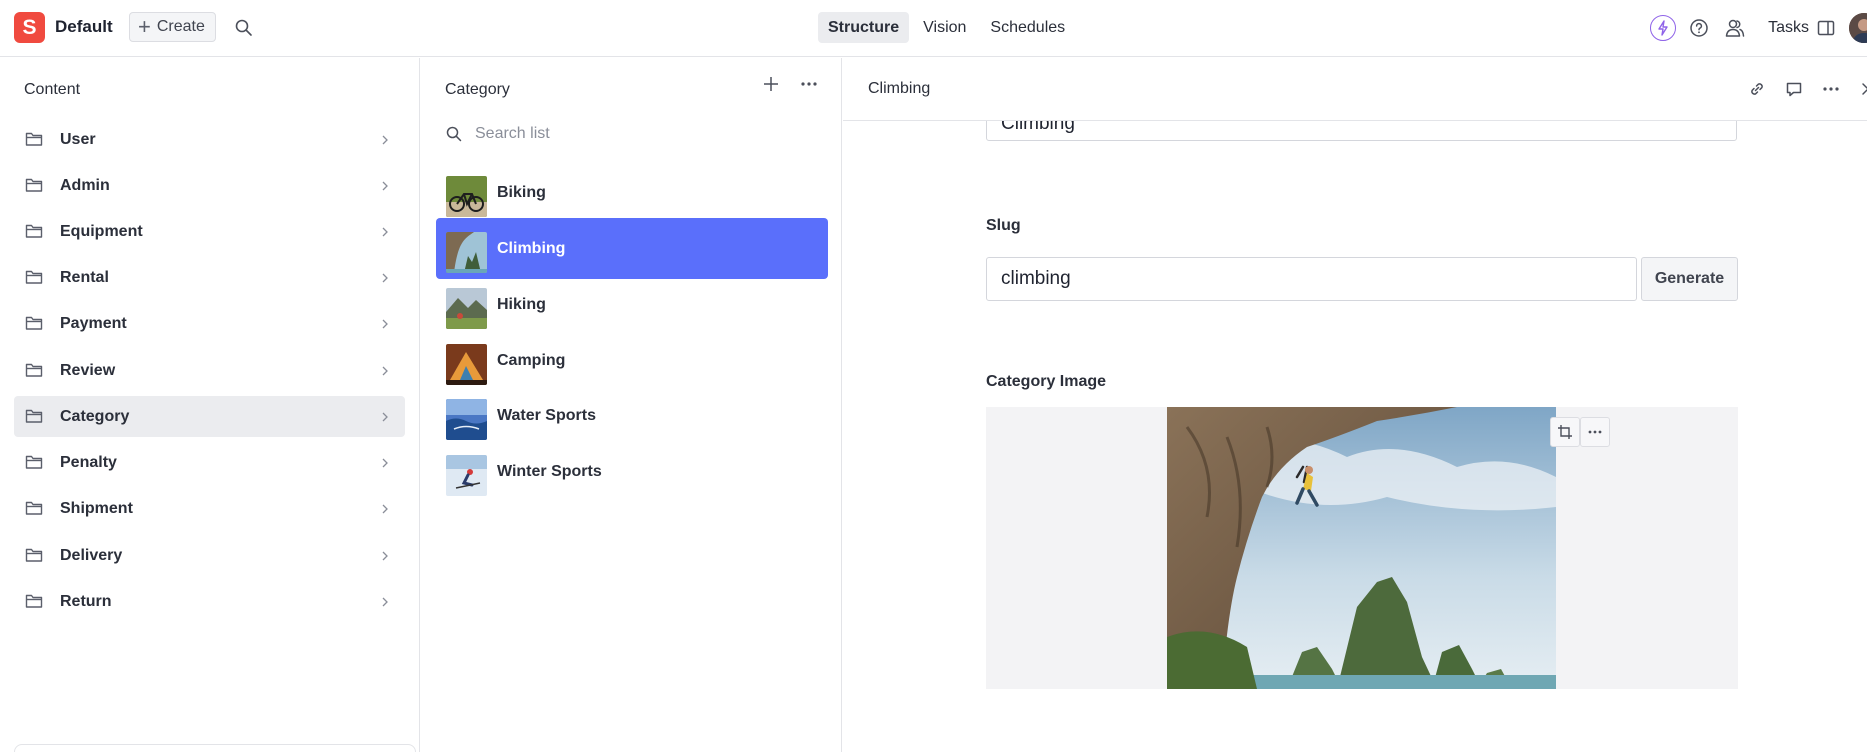 The image size is (1867, 752). Describe the element at coordinates (466, 419) in the screenshot. I see `water-sports-thumbnail` at that location.